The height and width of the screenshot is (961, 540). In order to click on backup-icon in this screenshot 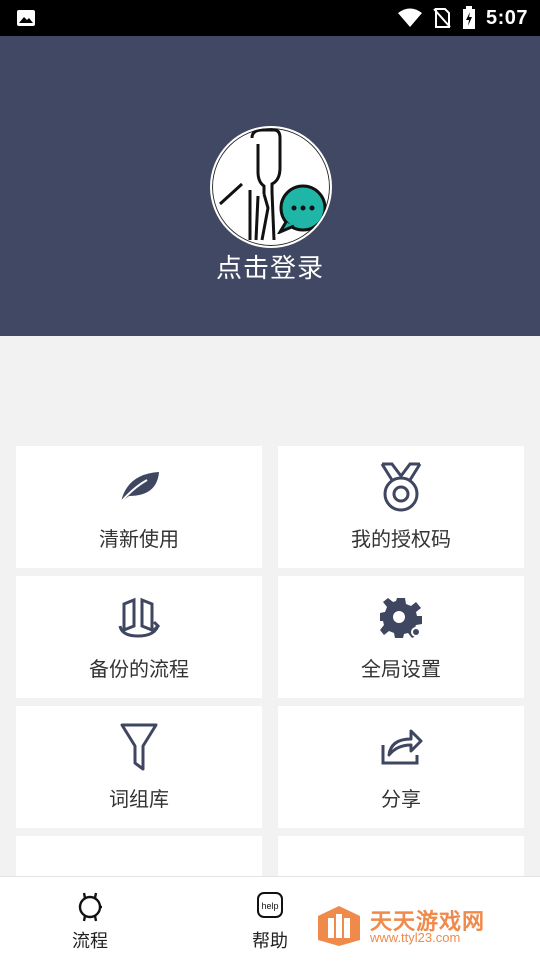, I will do `click(139, 617)`.